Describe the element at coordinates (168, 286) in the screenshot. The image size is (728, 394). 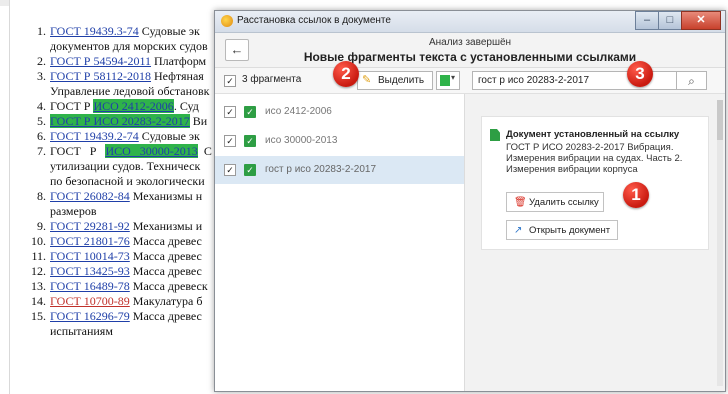
I see `list-text: Масса древеск` at that location.